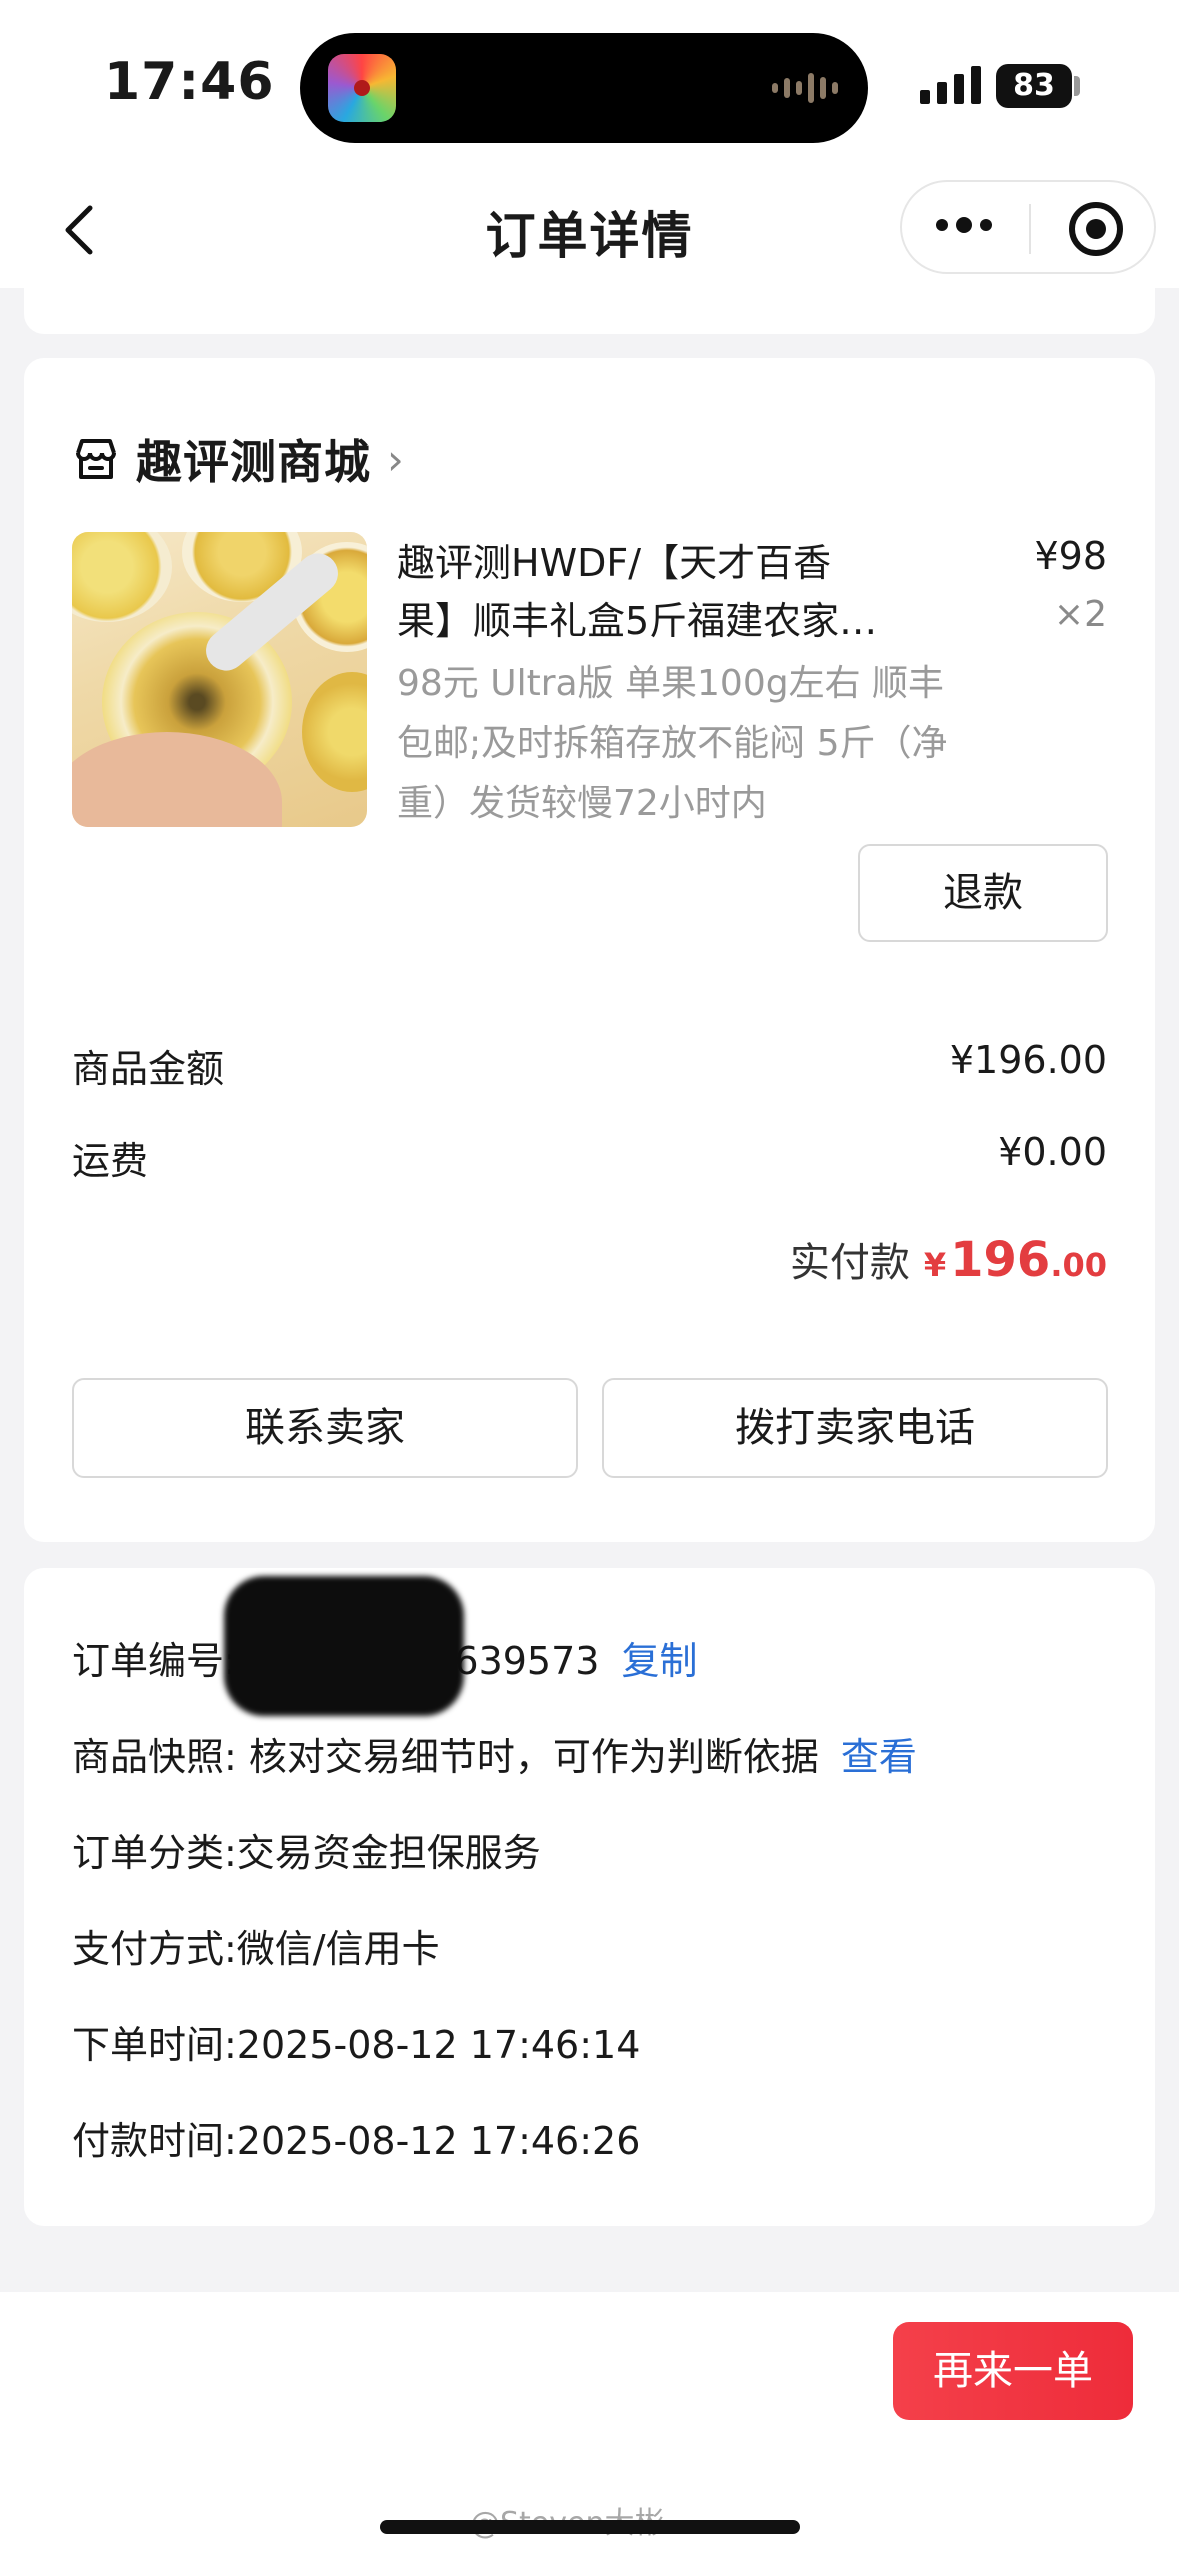 The width and height of the screenshot is (1179, 2556). I want to click on audio-wave-icon, so click(805, 88).